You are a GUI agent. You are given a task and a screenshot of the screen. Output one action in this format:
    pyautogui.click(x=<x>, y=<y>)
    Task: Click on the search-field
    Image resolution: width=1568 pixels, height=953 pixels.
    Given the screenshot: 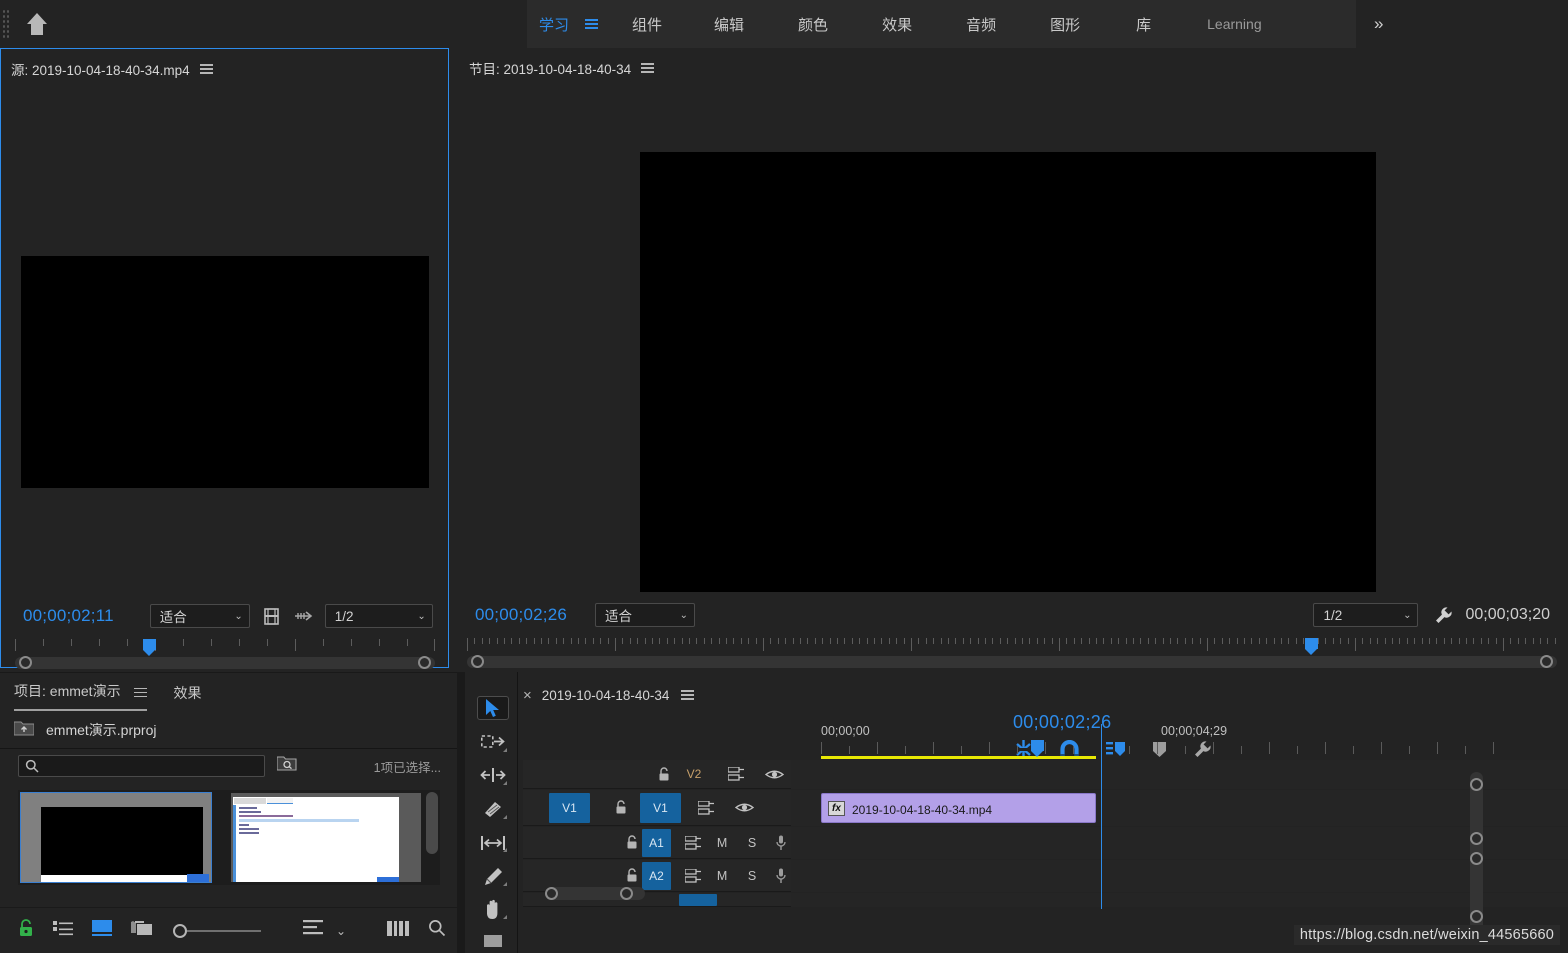 What is the action you would take?
    pyautogui.click(x=143, y=766)
    